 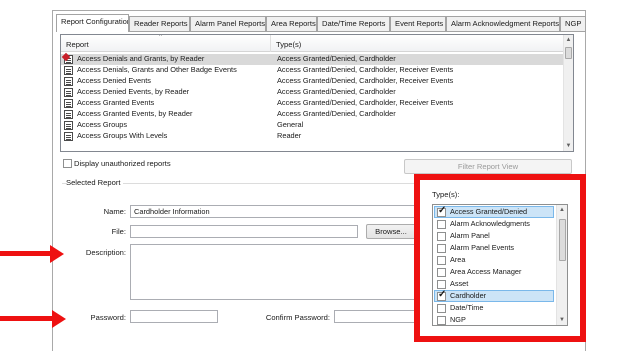 What do you see at coordinates (133, 91) in the screenshot?
I see `report-name: Access Denied Events, by Reader` at bounding box center [133, 91].